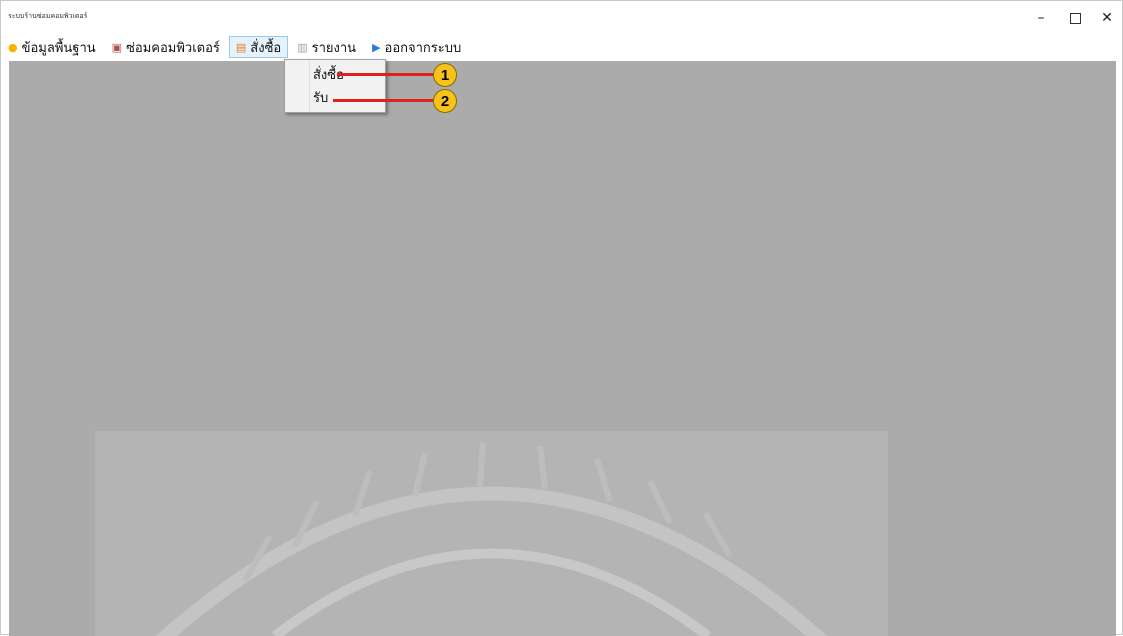 This screenshot has height=636, width=1123. I want to click on callout-badge-1: 1, so click(445, 75).